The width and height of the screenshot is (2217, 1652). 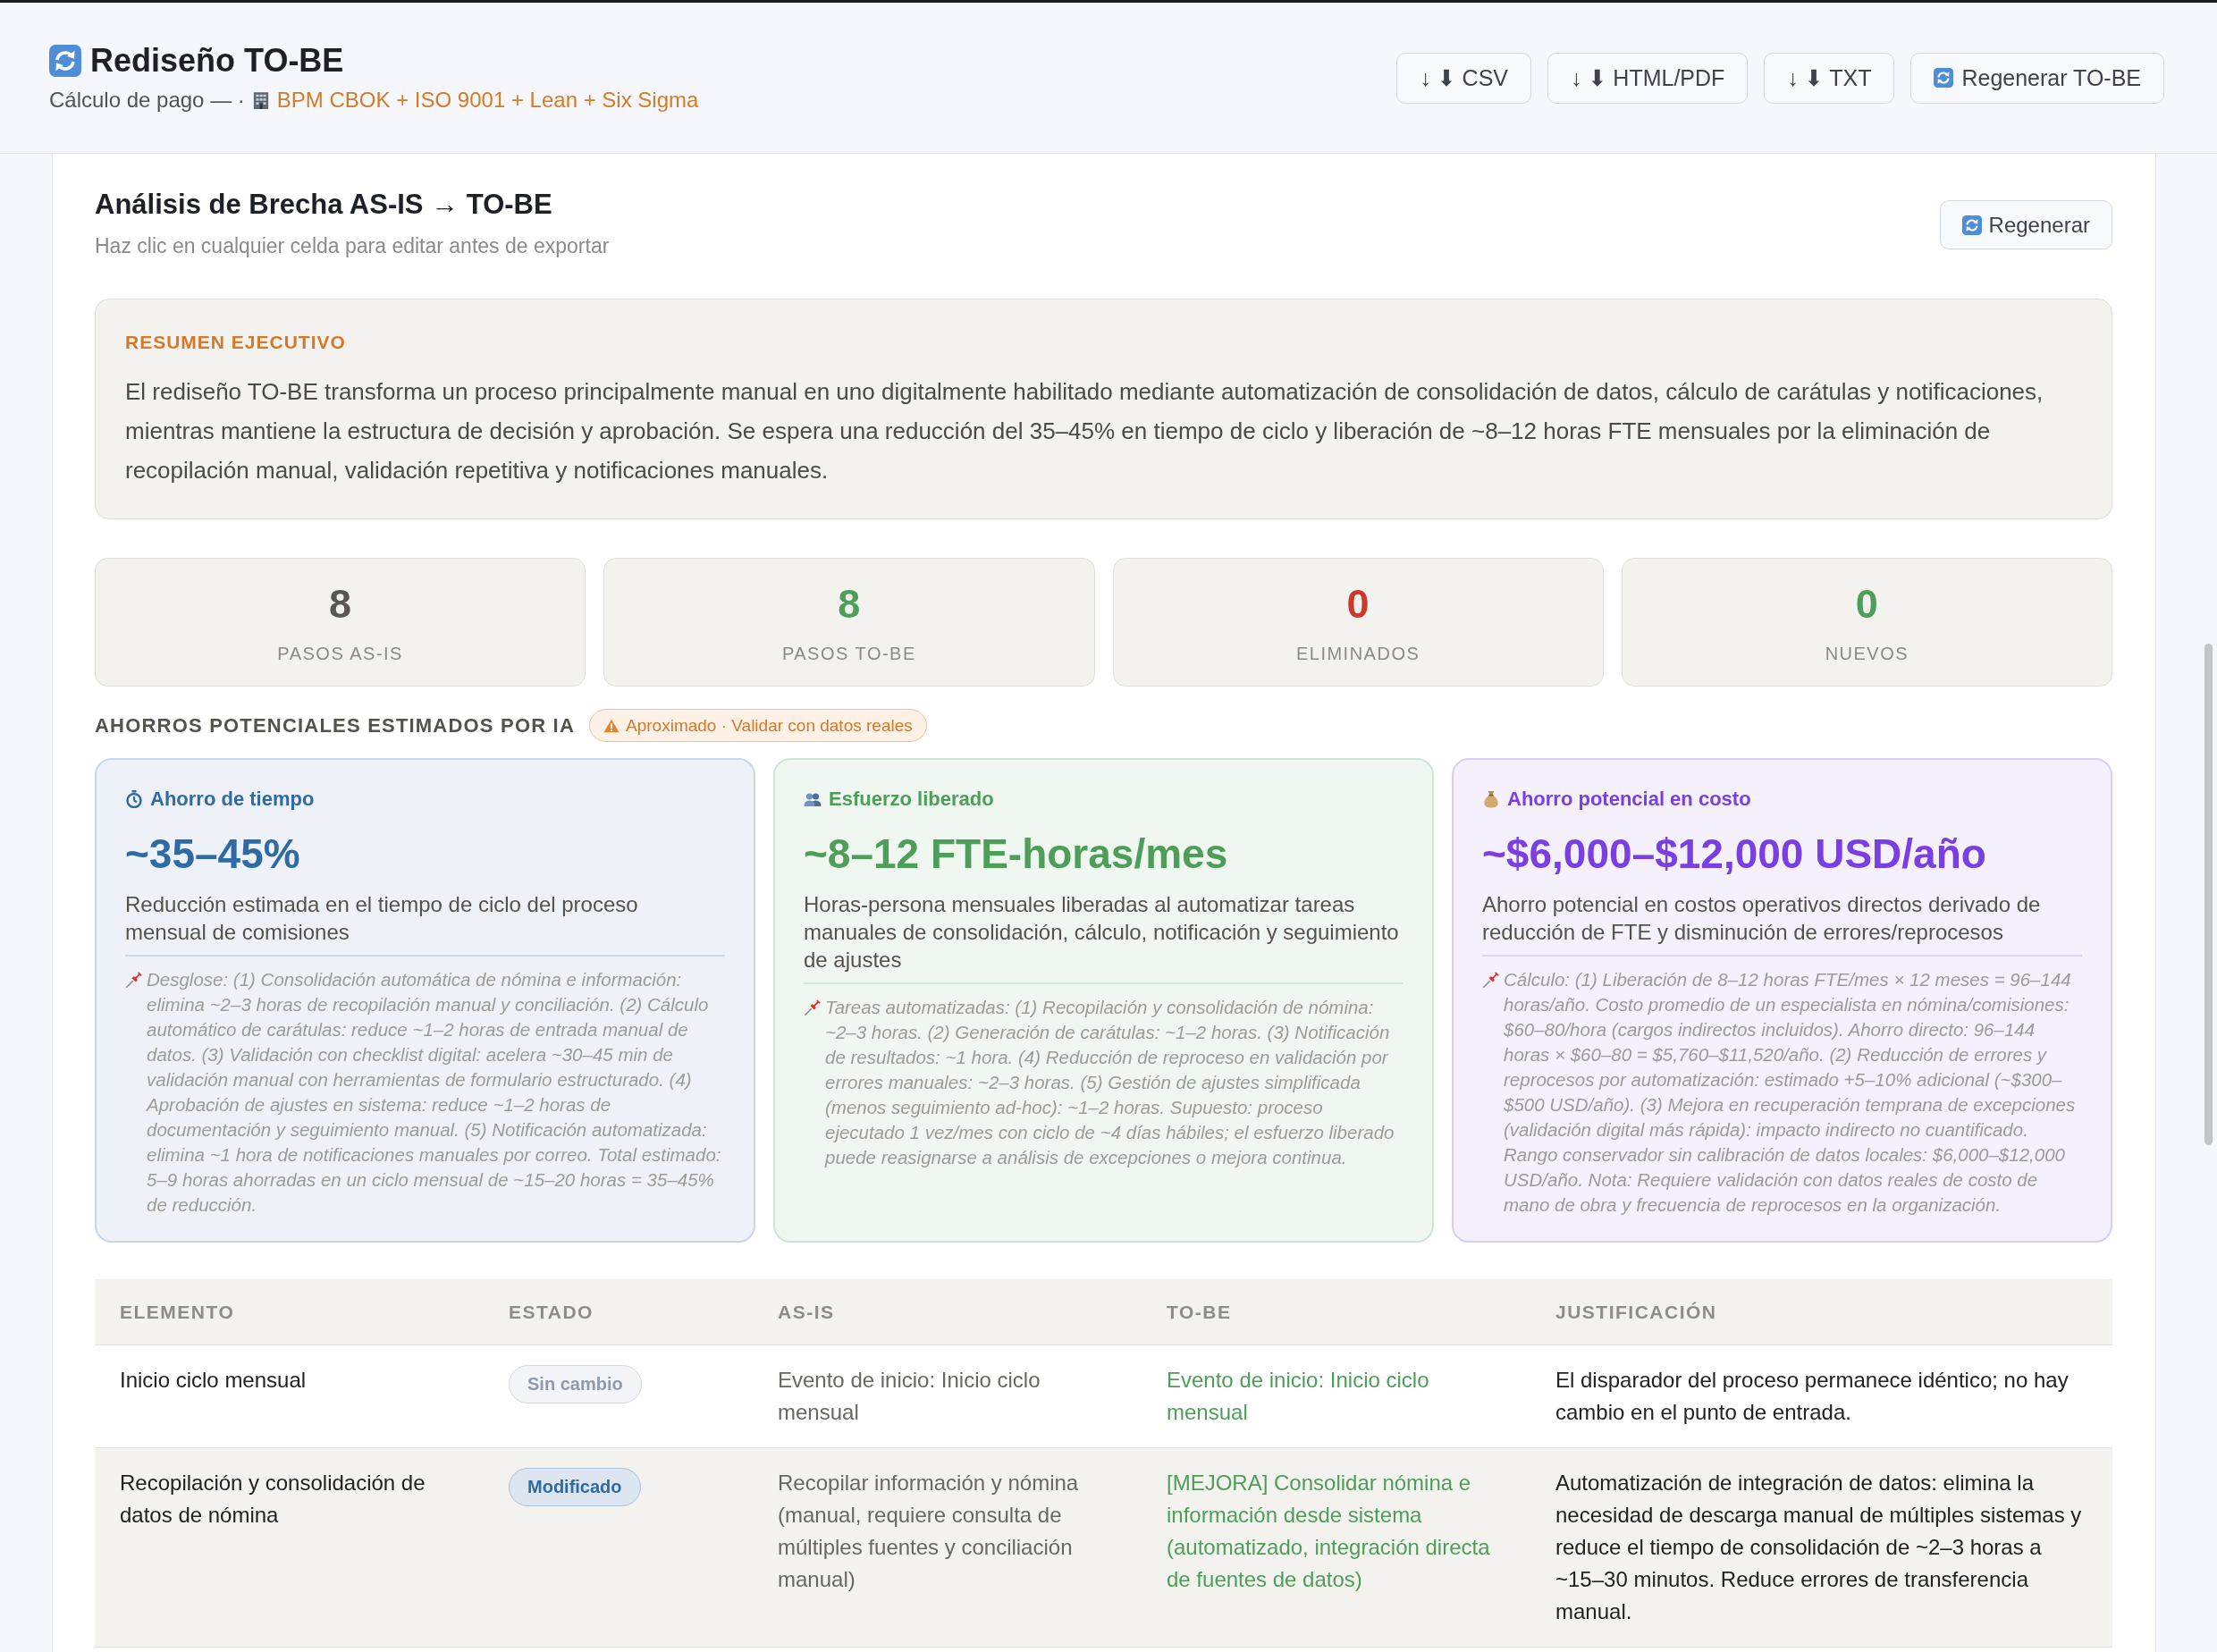 I want to click on status-badge: Modificado, so click(x=575, y=1487).